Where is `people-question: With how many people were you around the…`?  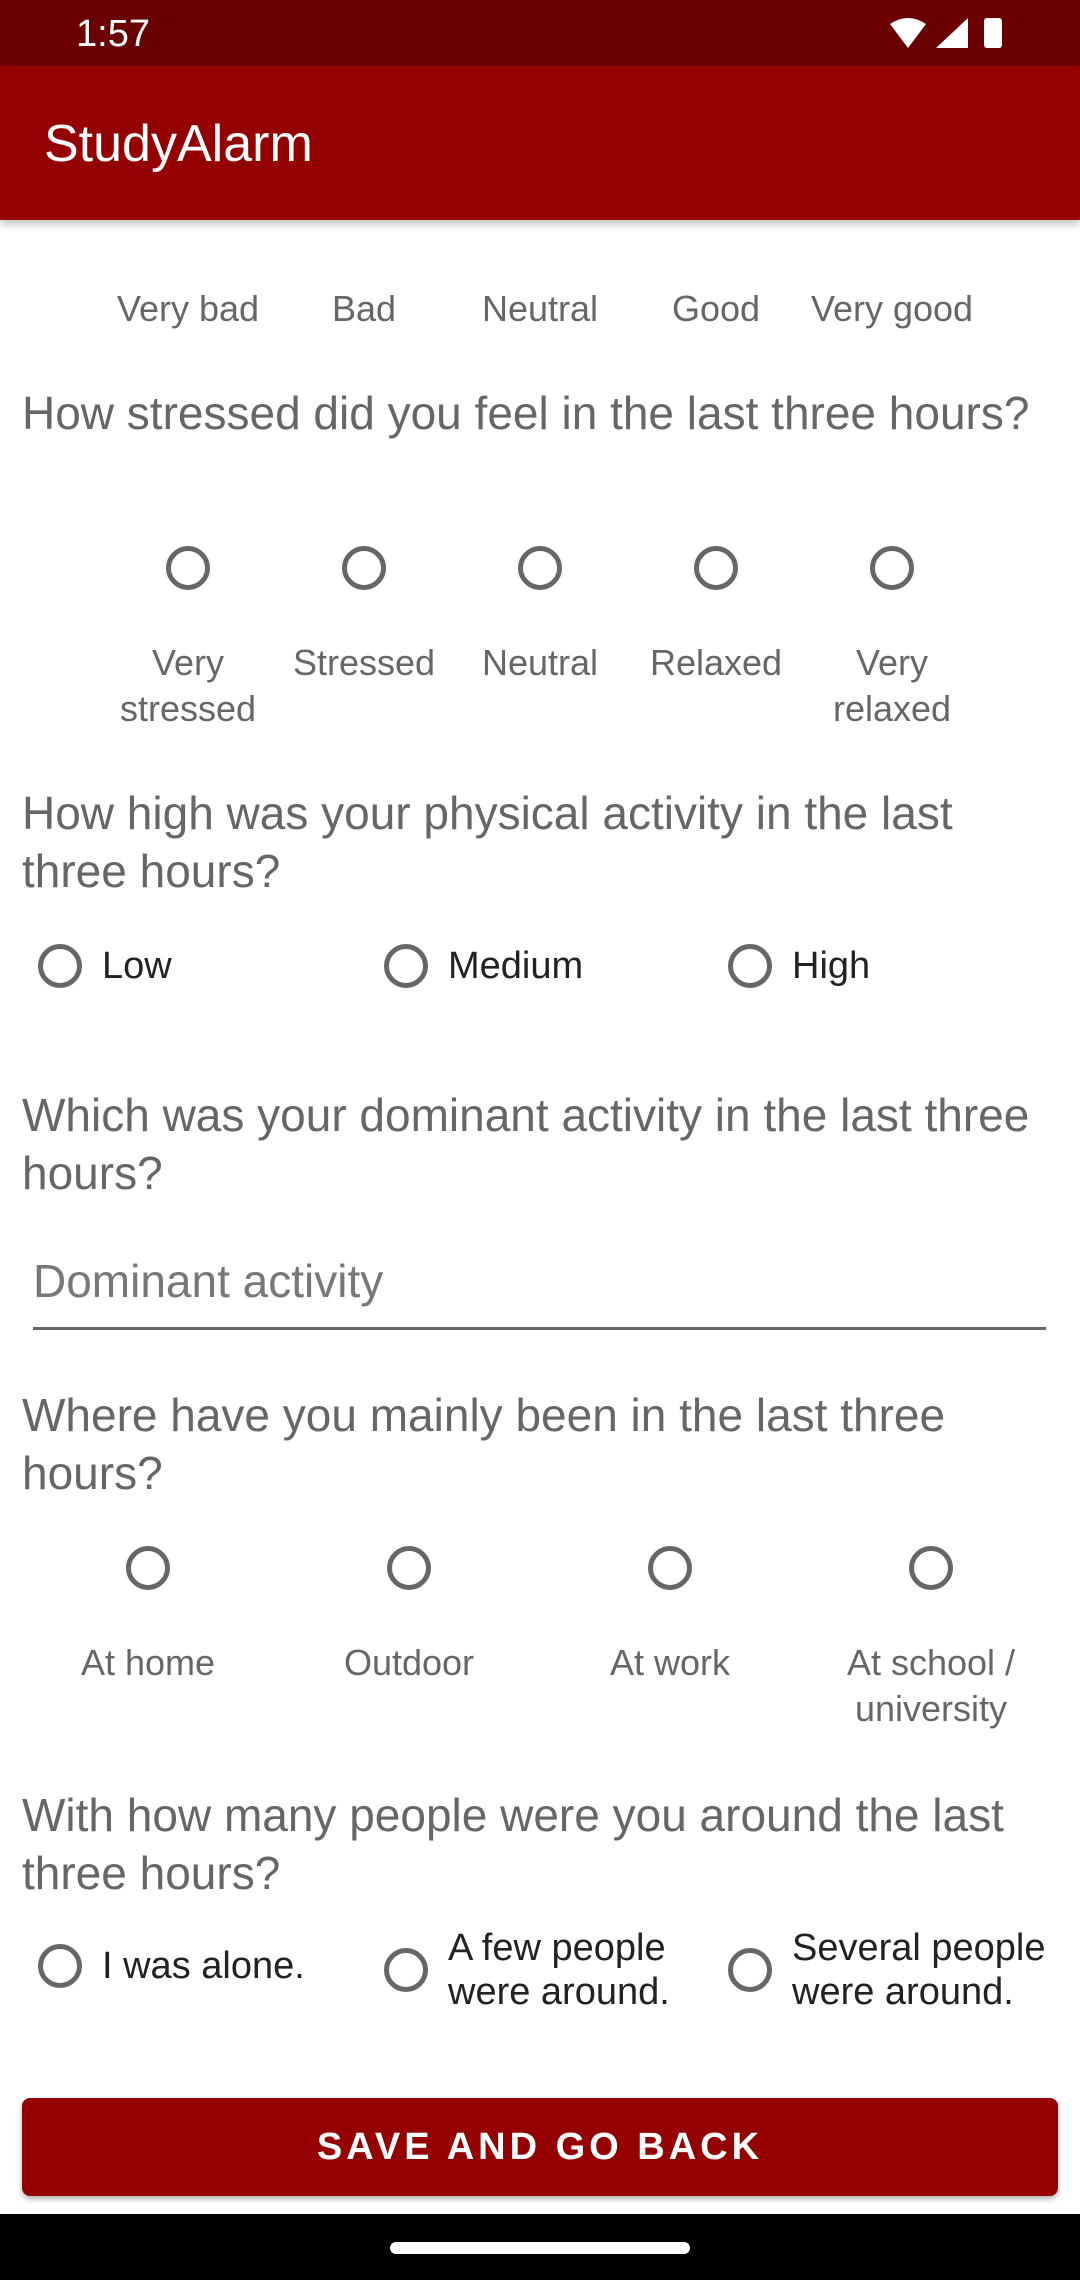 people-question: With how many people were you around the… is located at coordinates (513, 1844).